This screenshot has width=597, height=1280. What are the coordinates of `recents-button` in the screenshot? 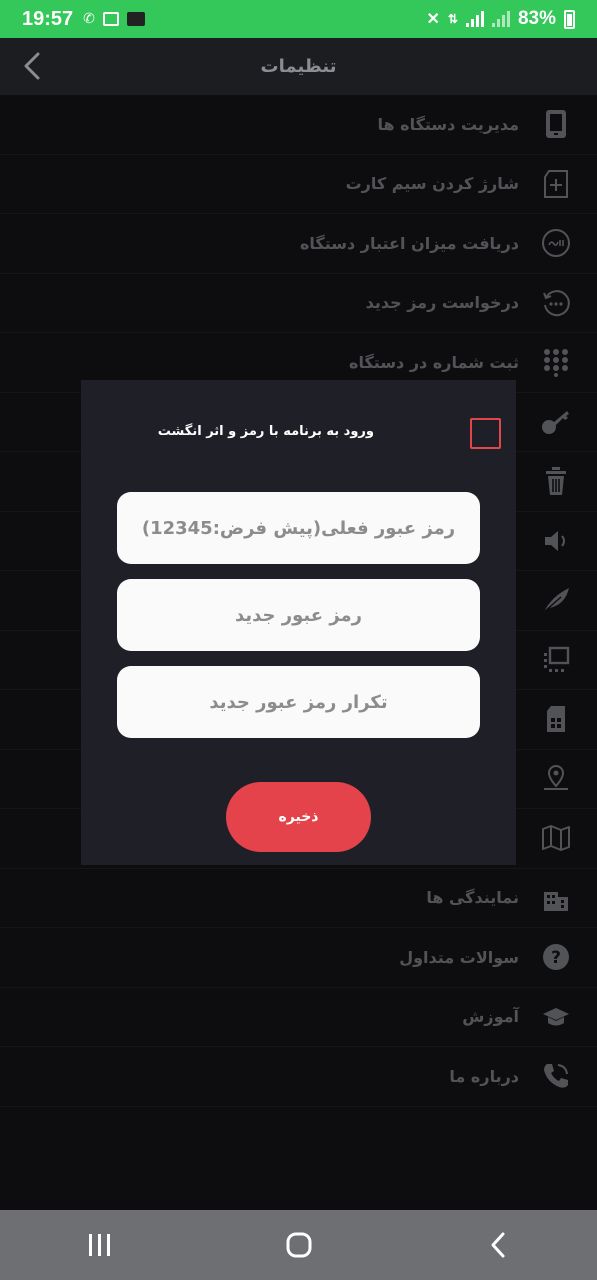 It's located at (100, 1245).